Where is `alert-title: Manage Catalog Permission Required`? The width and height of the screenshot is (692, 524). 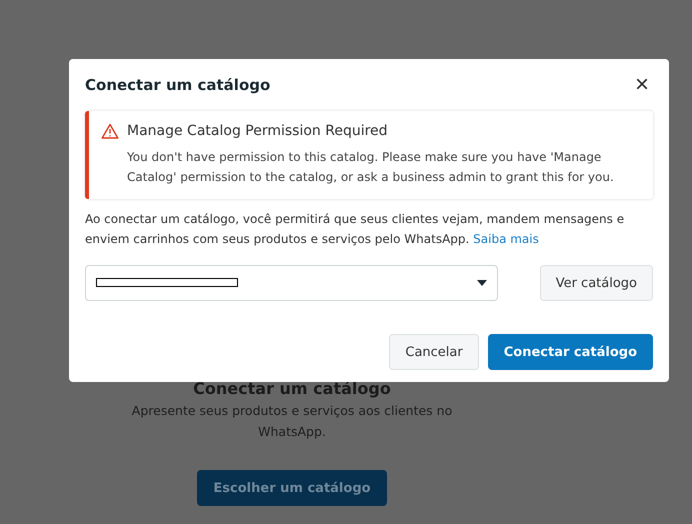
alert-title: Manage Catalog Permission Required is located at coordinates (257, 131).